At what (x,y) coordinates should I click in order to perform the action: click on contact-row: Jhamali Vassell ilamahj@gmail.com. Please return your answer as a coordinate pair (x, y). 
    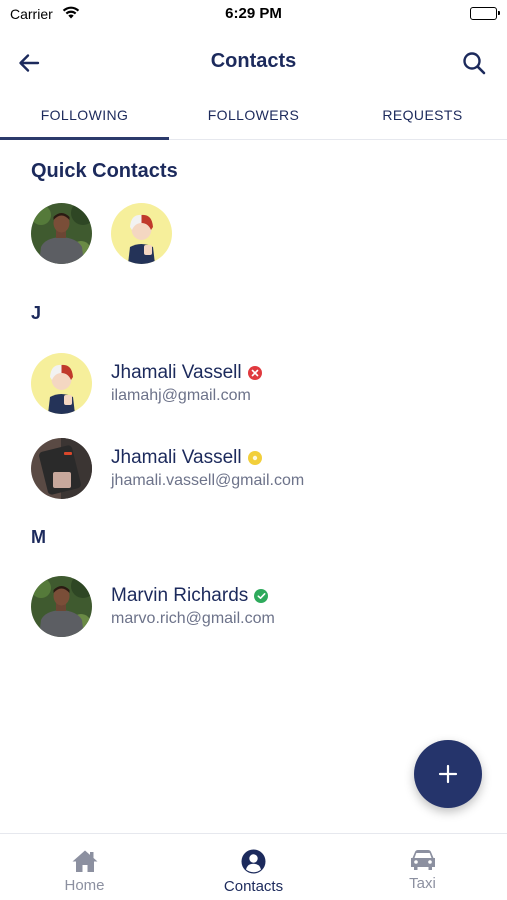
    Looking at the image, I should click on (256, 383).